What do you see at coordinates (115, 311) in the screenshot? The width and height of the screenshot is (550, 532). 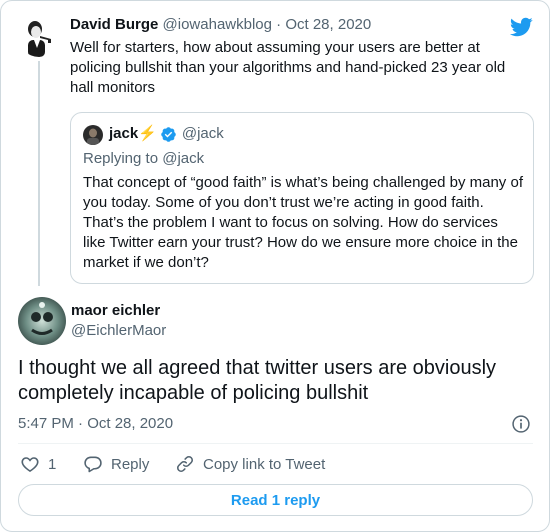 I see `main-author-name: maor eichler` at bounding box center [115, 311].